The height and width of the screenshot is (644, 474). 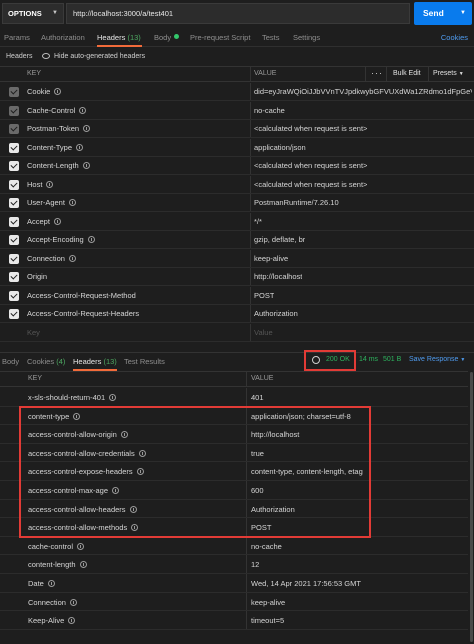 What do you see at coordinates (368, 359) in the screenshot?
I see `response-time: 14 ms` at bounding box center [368, 359].